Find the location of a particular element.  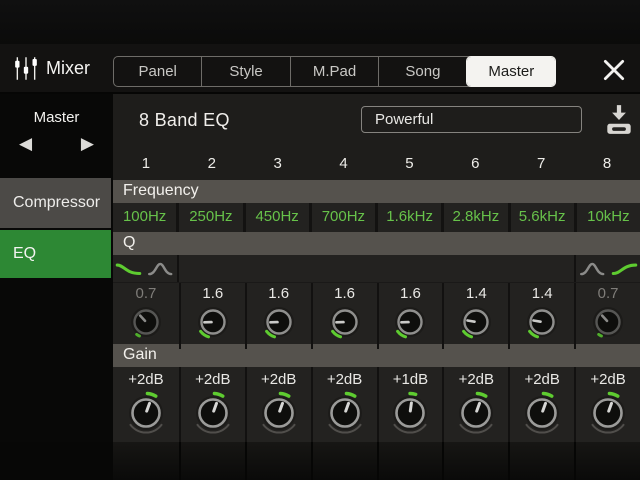

title-bar: Mixer Panel Style M.Pad Song Master is located at coordinates (320, 69).